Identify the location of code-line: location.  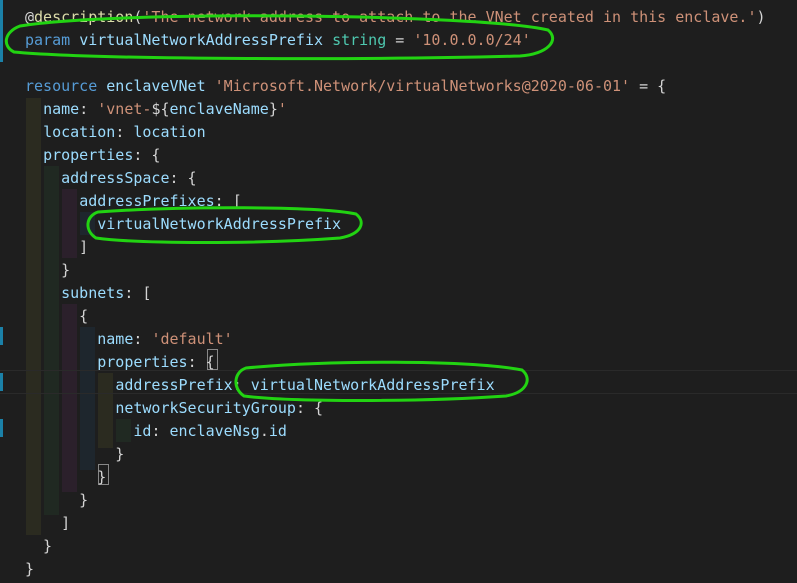
(115, 132).